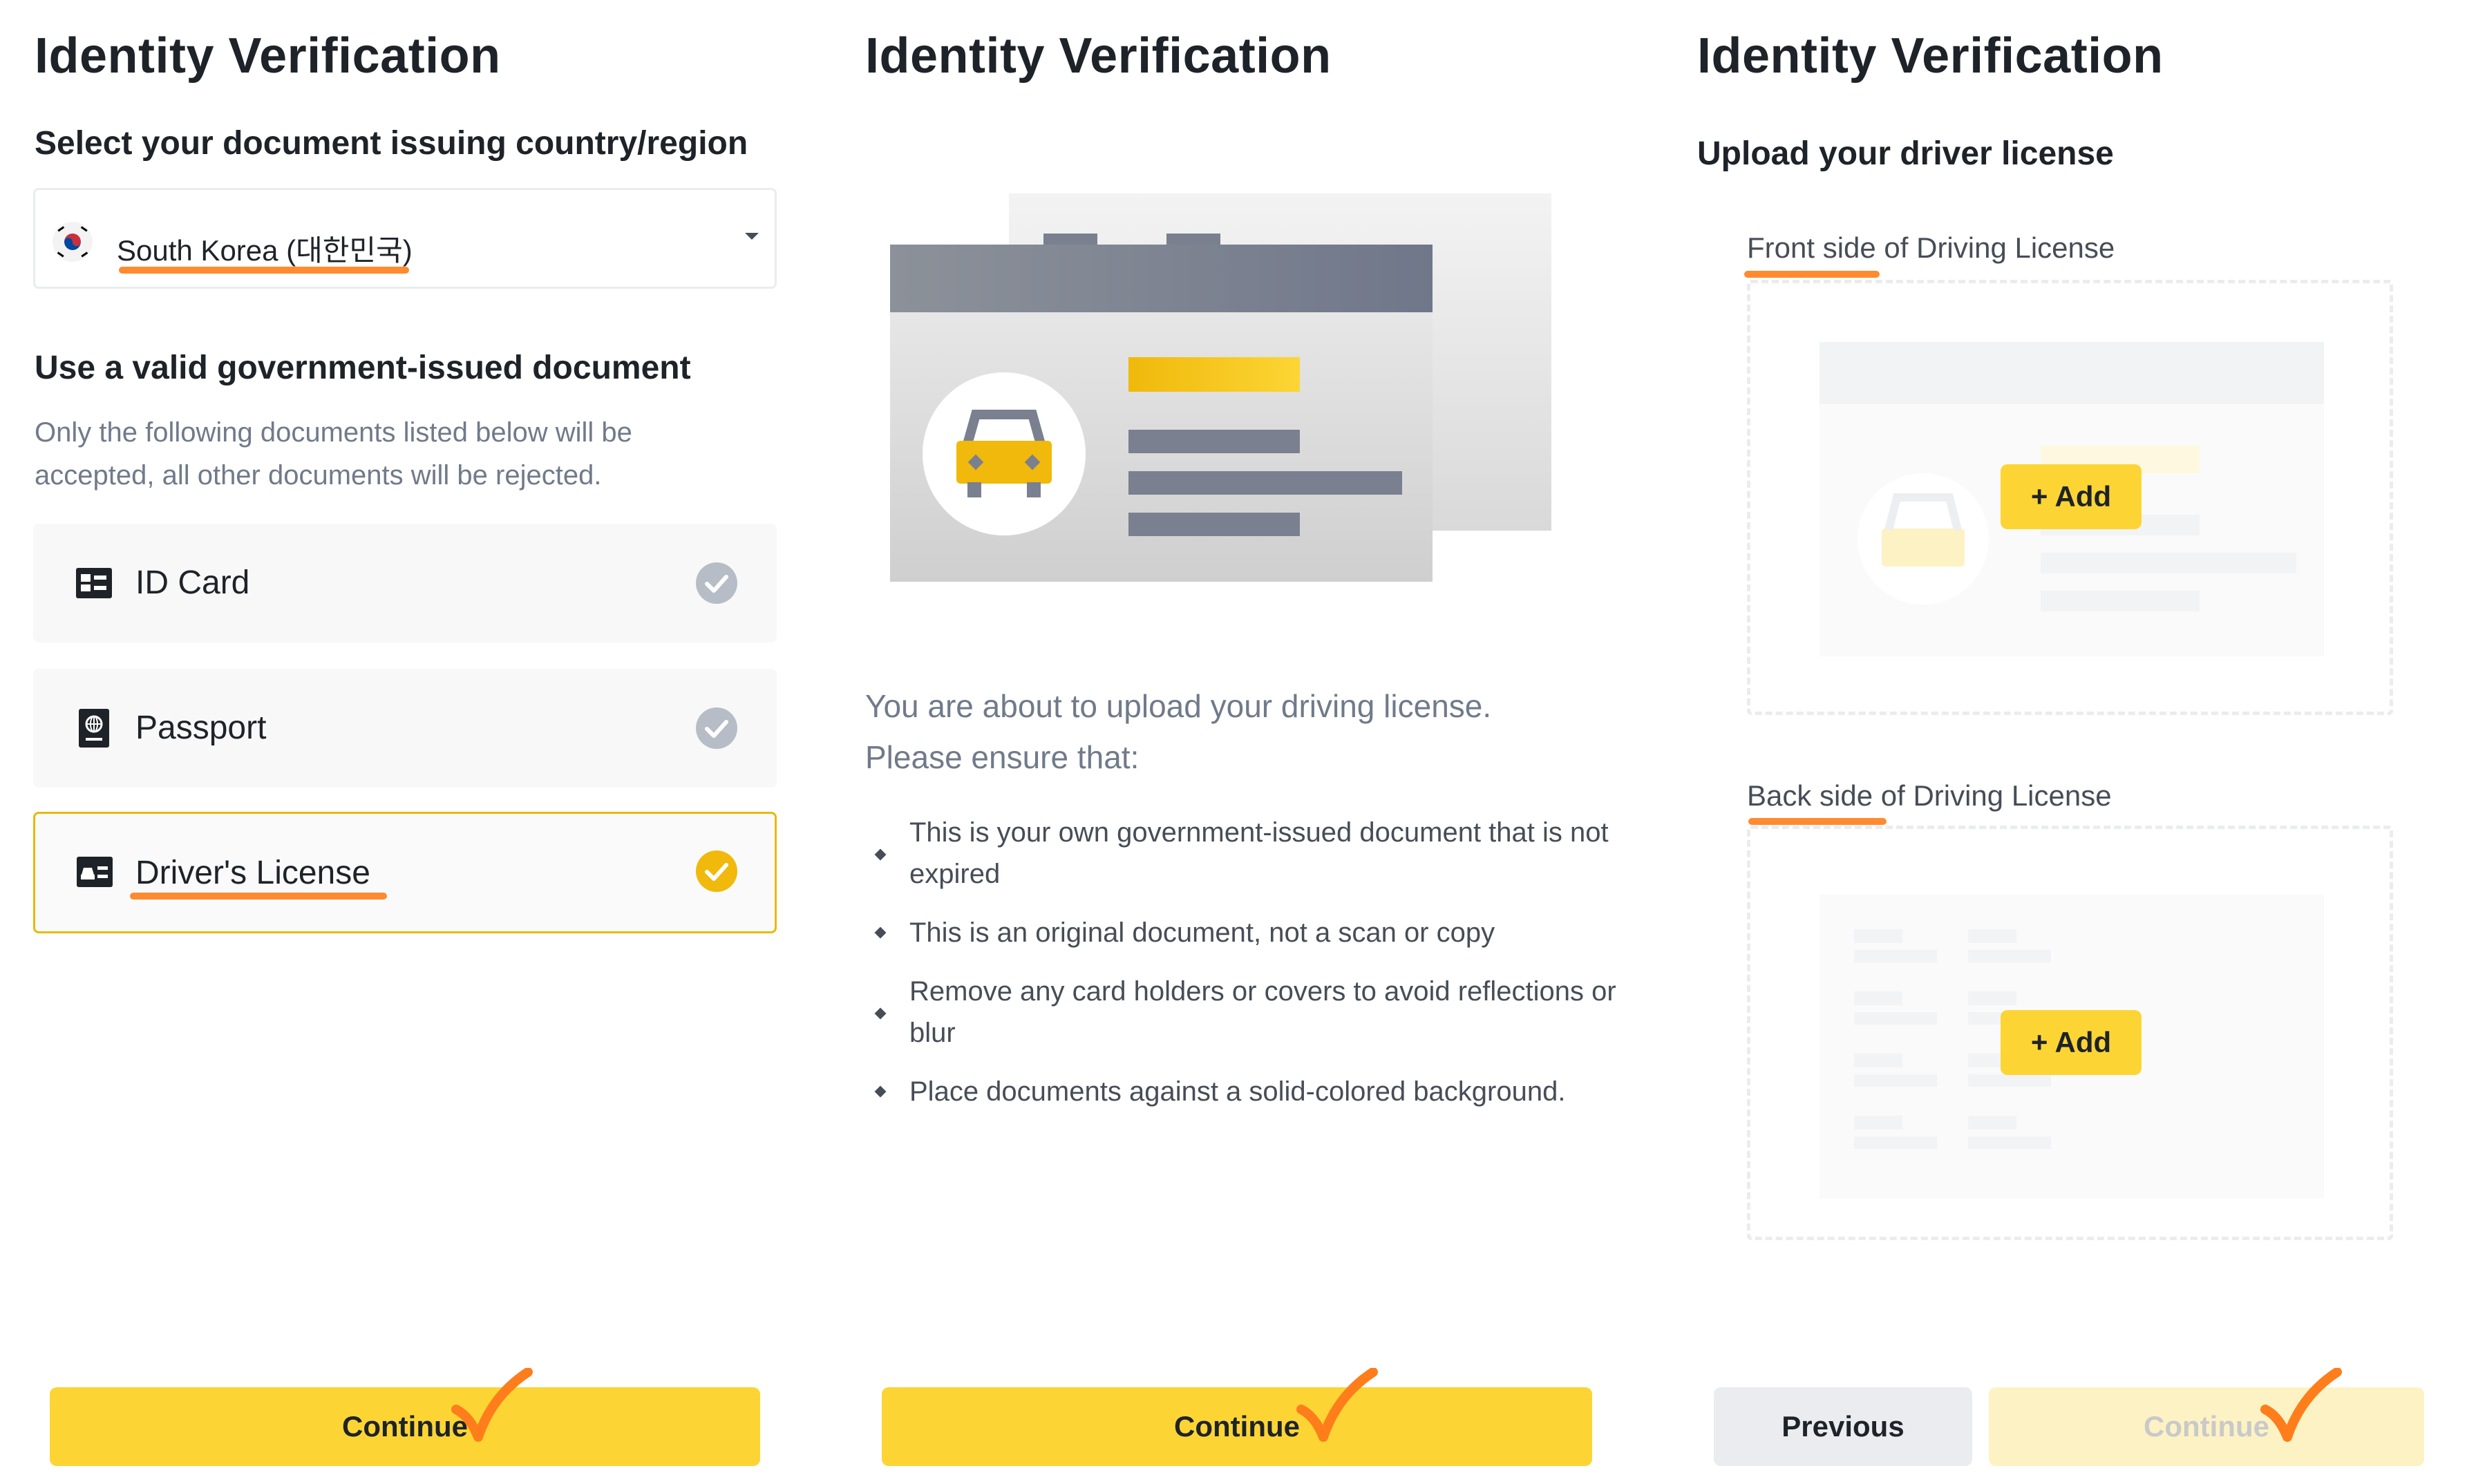 The width and height of the screenshot is (2467, 1484). I want to click on doc-option-passport: Passport, so click(405, 728).